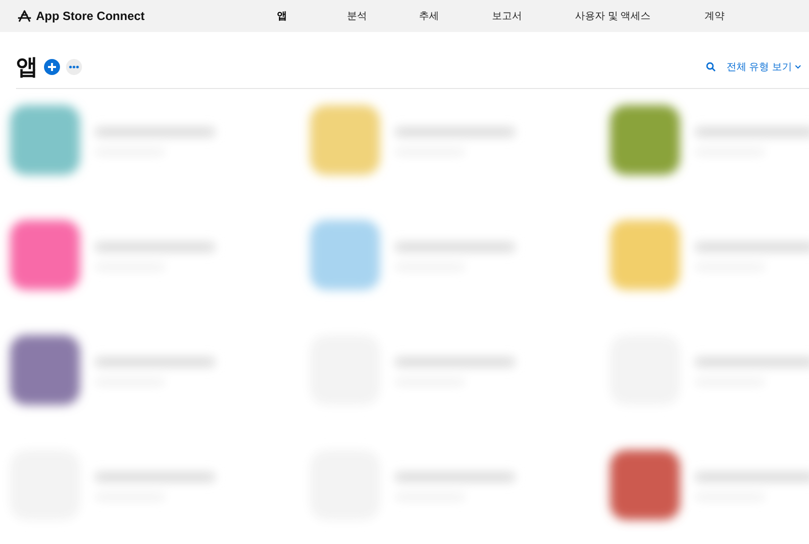 The image size is (809, 544). What do you see at coordinates (429, 16) in the screenshot?
I see `nav-tab: 추세` at bounding box center [429, 16].